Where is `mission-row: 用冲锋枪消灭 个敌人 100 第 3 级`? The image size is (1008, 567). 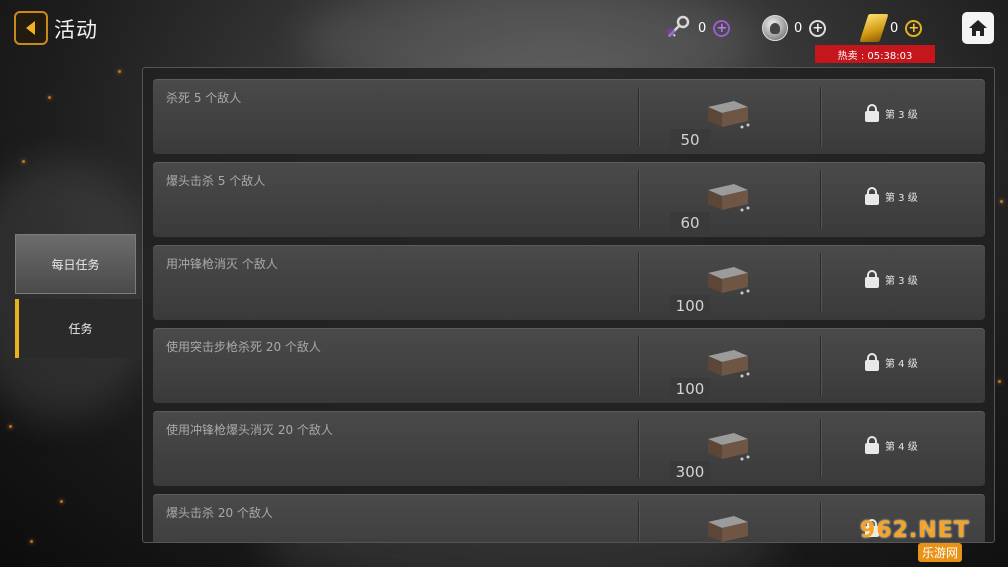
mission-row: 用冲锋枪消灭 个敌人 100 第 3 级 is located at coordinates (569, 282).